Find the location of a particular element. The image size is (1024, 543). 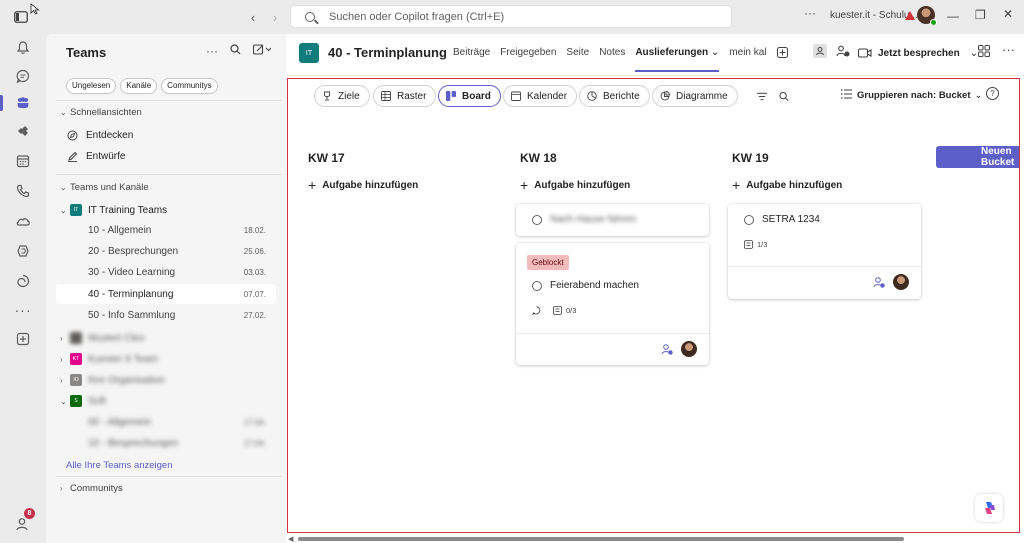

sidebar-item-discover: Entdecken is located at coordinates (171, 135).